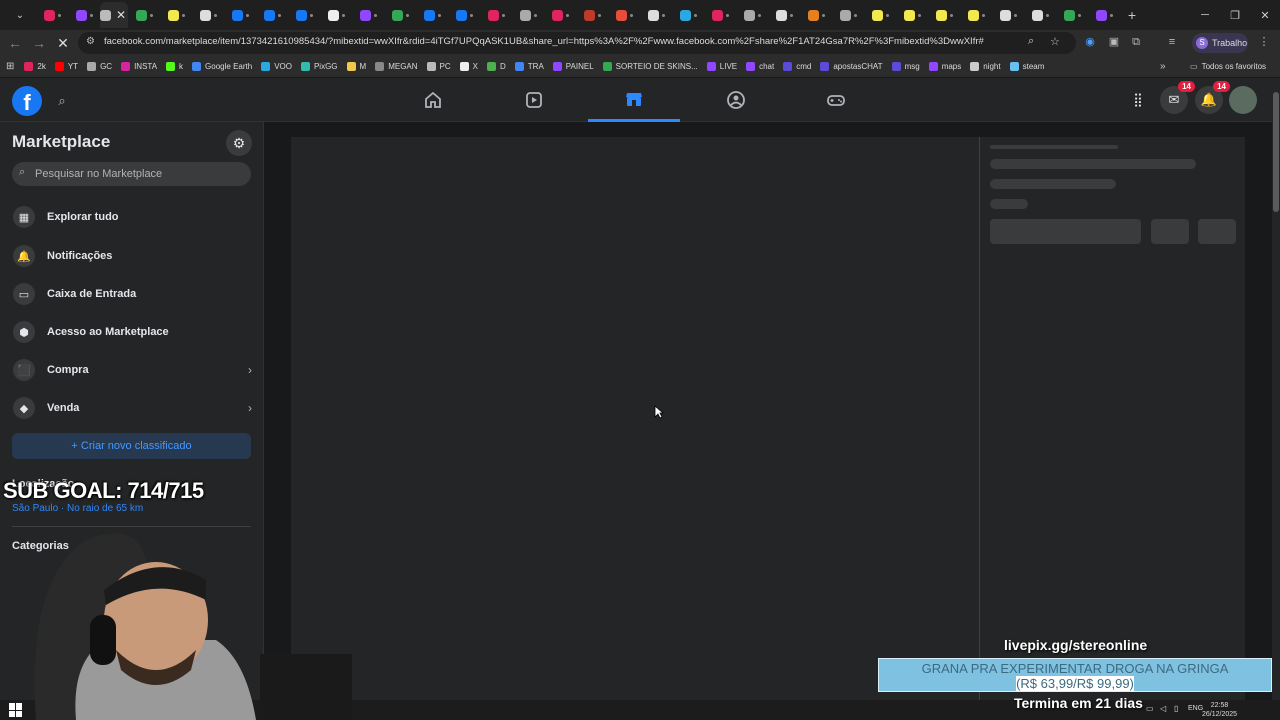 The height and width of the screenshot is (720, 1280). I want to click on location-value: São Paulo · No raio de 65 km, so click(77, 508).